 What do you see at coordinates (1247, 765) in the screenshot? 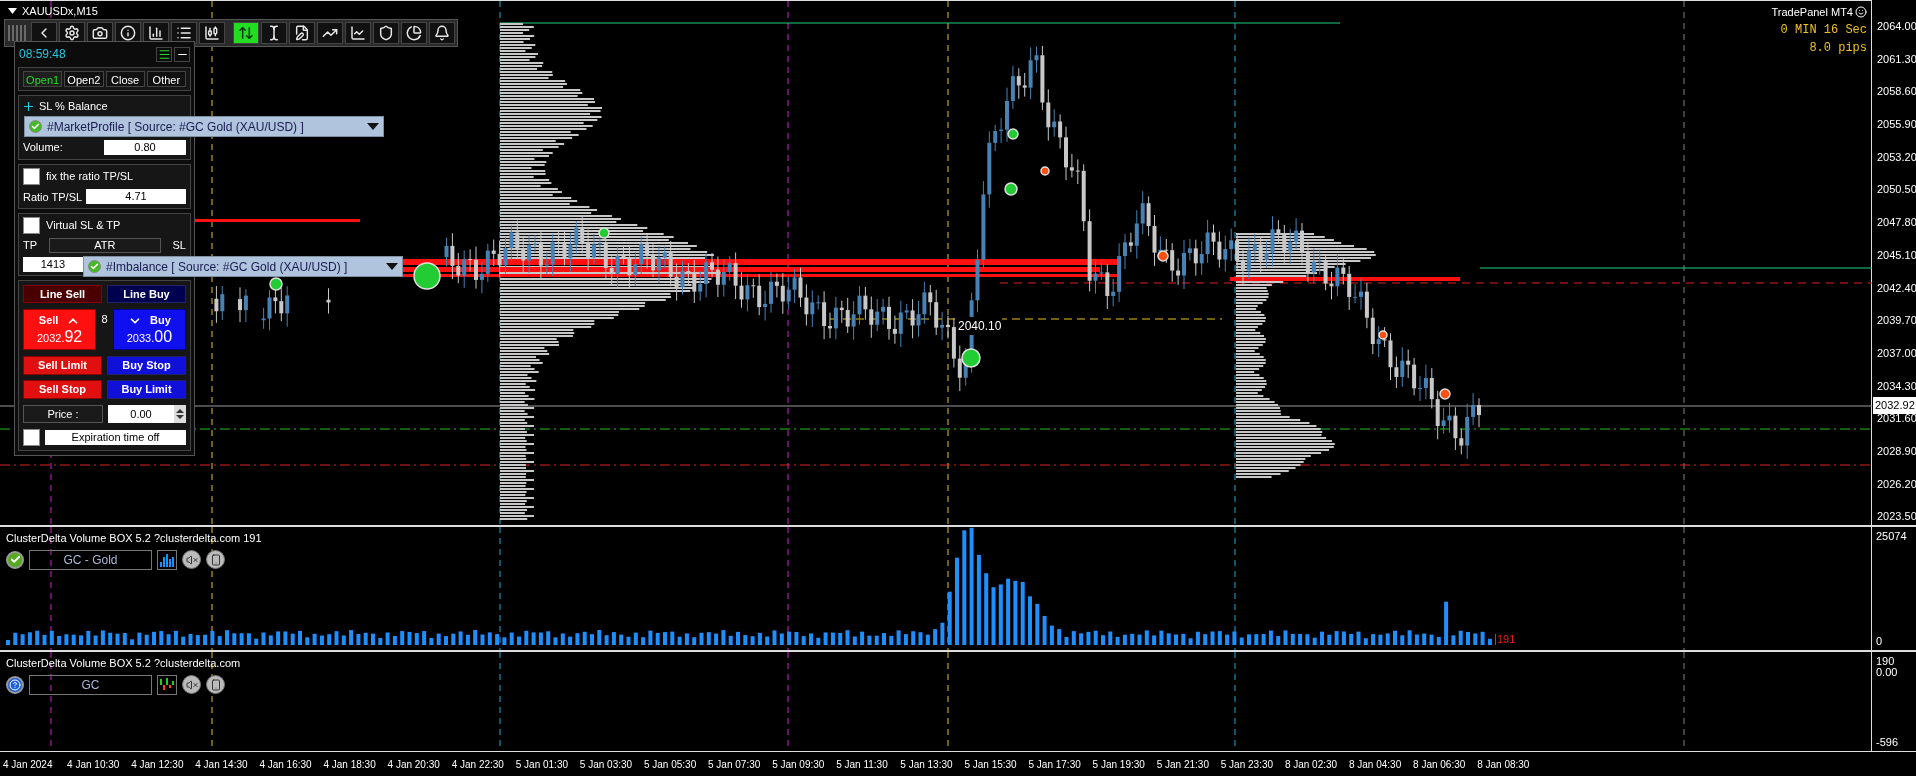
I see `time-axis-label: 5 Jan 23:30` at bounding box center [1247, 765].